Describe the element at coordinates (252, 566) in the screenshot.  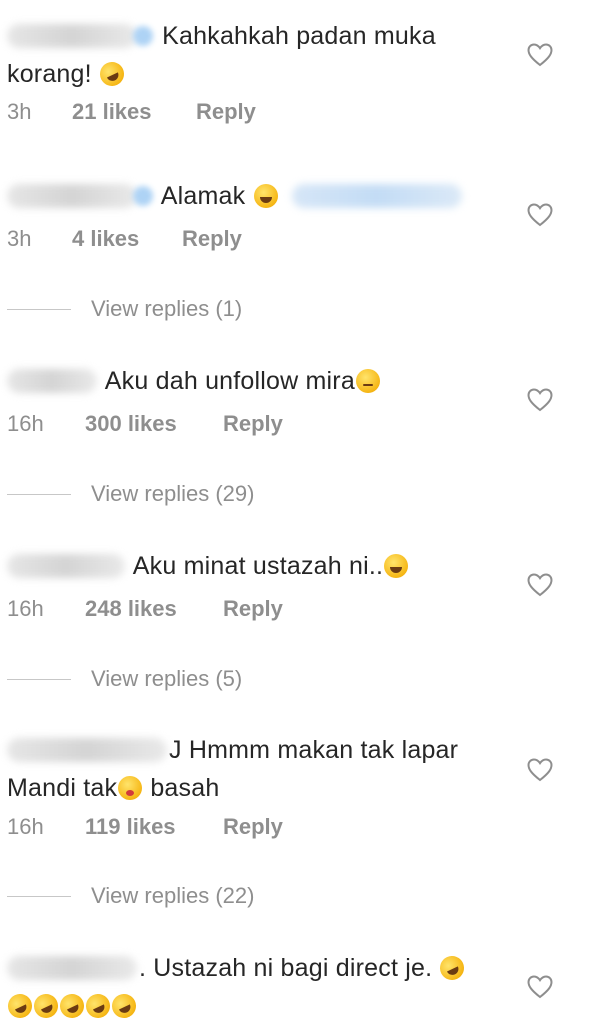
I see `comment-text: Aku minat ustazah ni..` at that location.